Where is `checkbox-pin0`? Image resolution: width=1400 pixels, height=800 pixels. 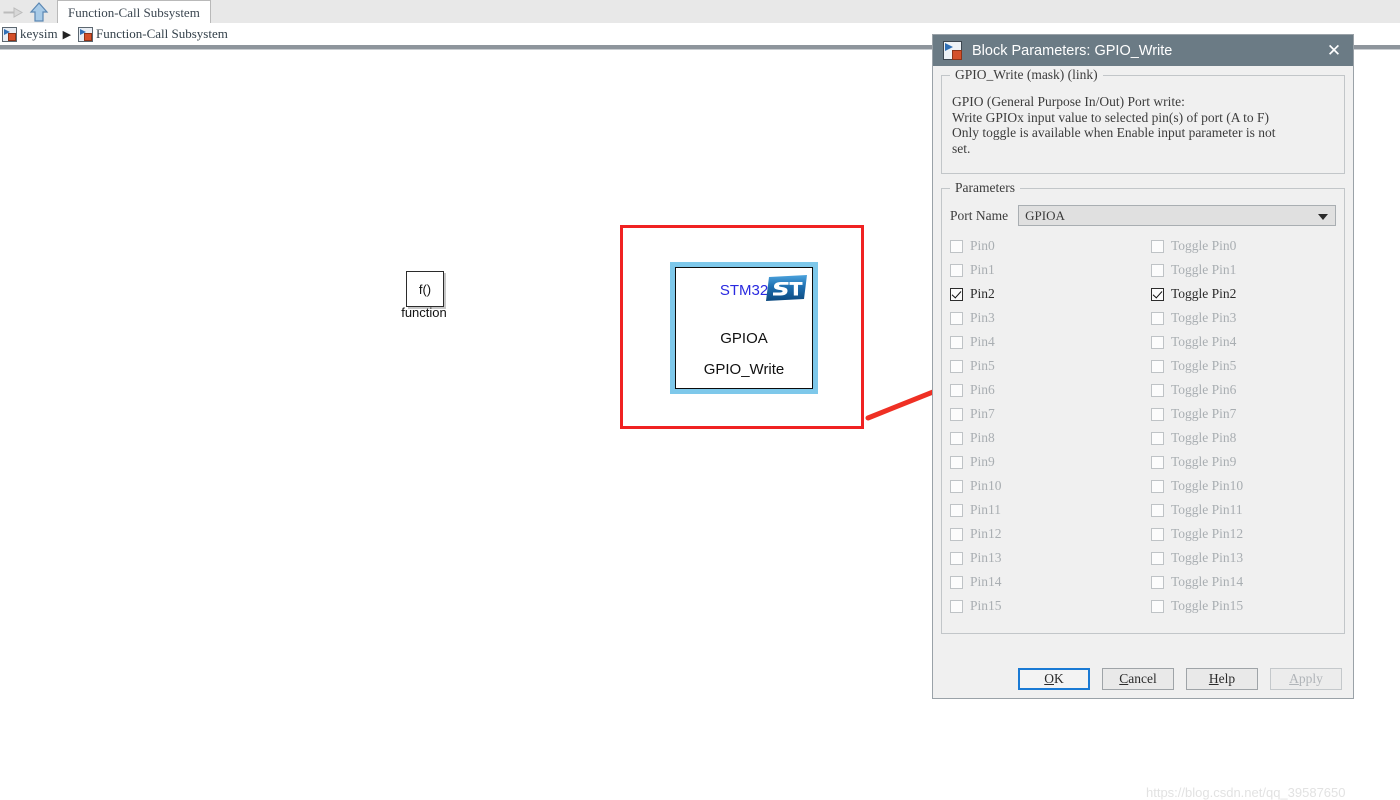
checkbox-pin0 is located at coordinates (956, 246).